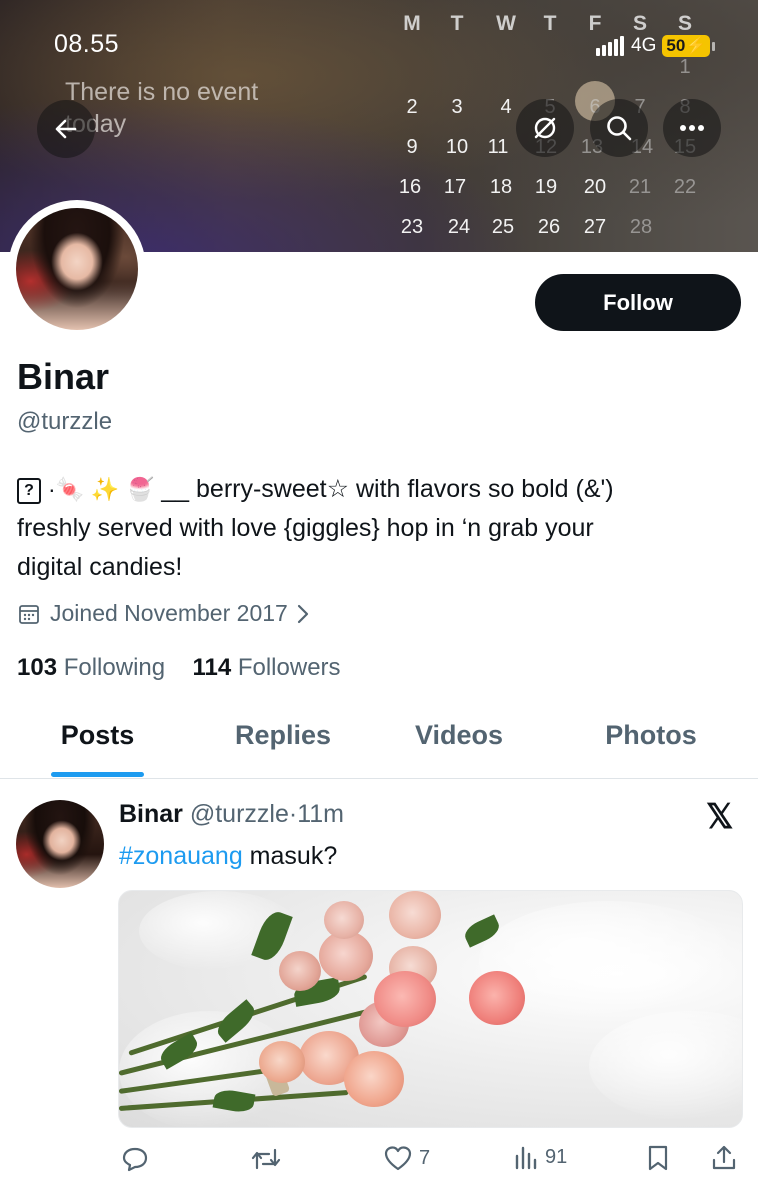 This screenshot has width=758, height=1200. I want to click on bookmark-button, so click(658, 1158).